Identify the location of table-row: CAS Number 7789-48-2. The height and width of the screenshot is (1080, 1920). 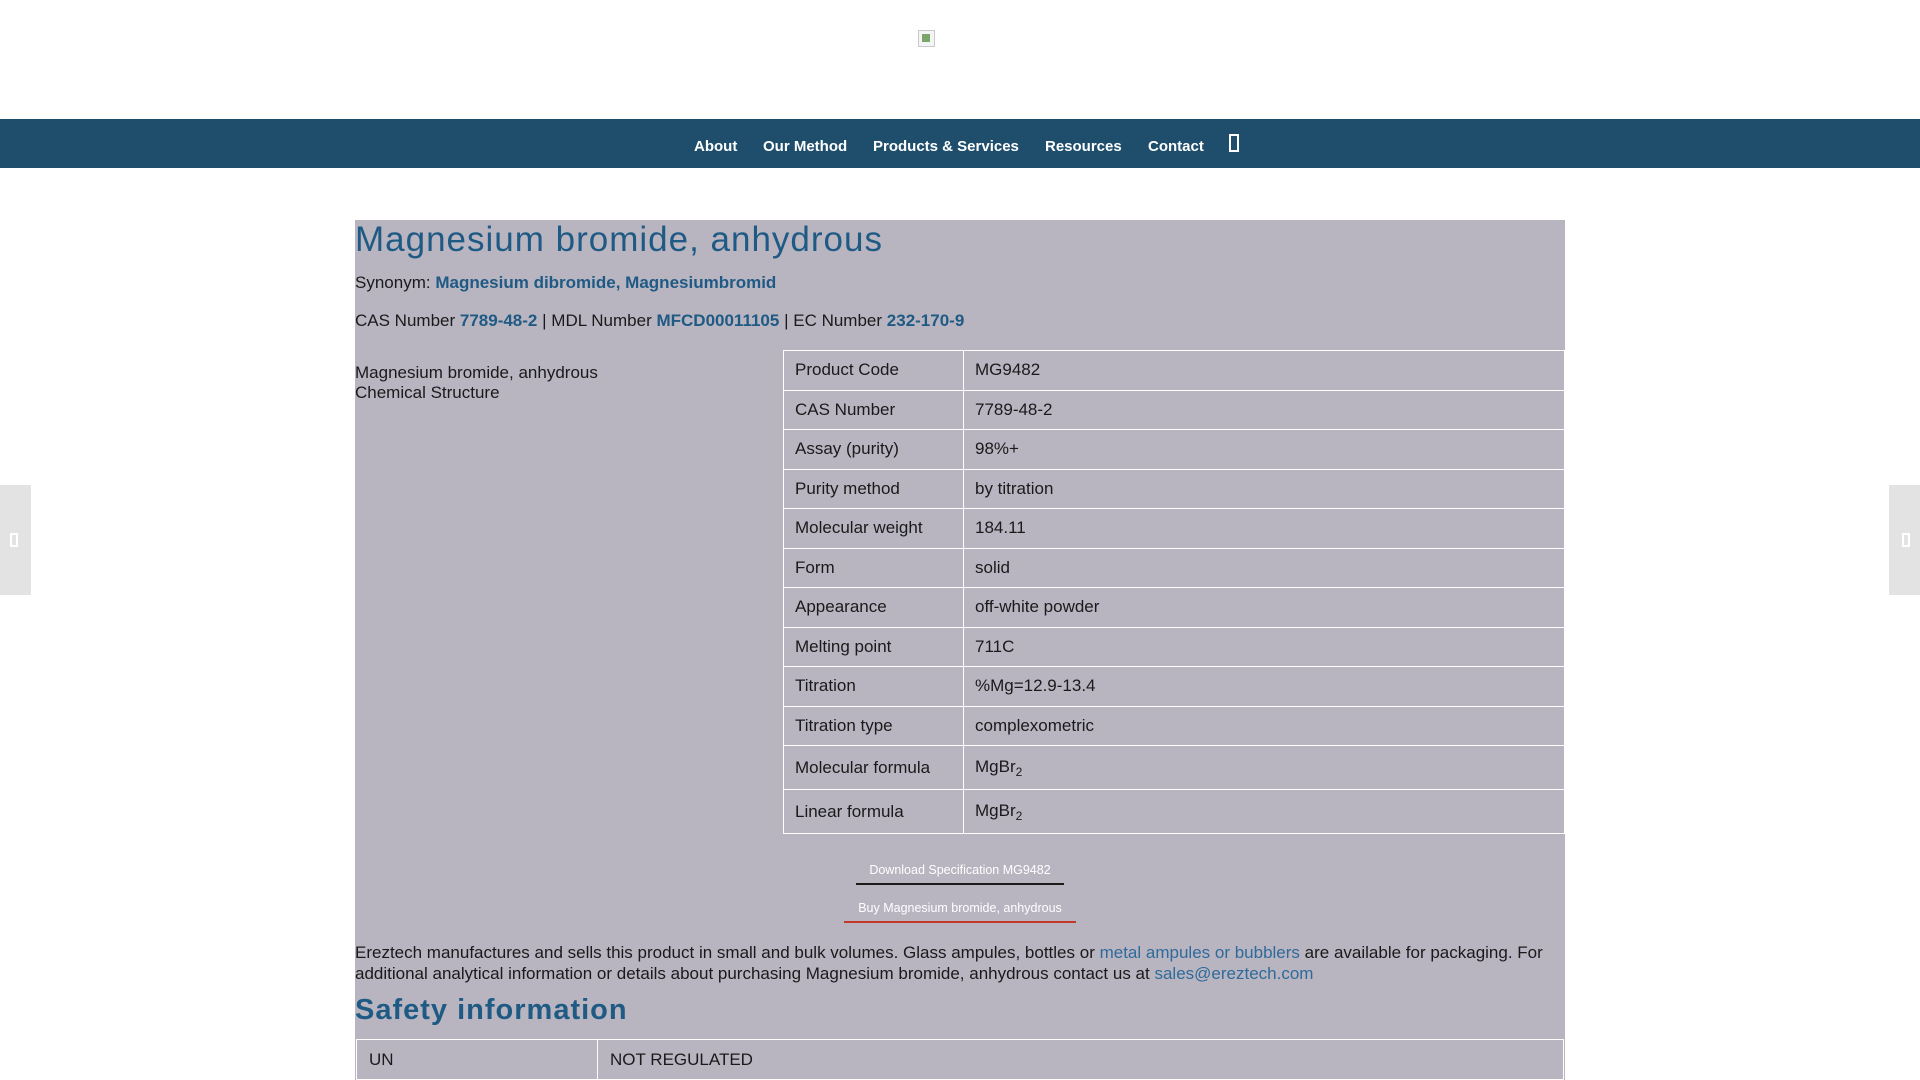
(1174, 409).